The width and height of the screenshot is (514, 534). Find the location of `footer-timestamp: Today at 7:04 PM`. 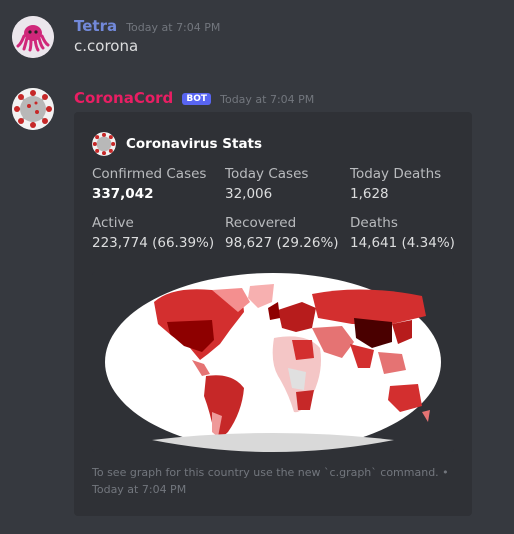

footer-timestamp: Today at 7:04 PM is located at coordinates (139, 489).